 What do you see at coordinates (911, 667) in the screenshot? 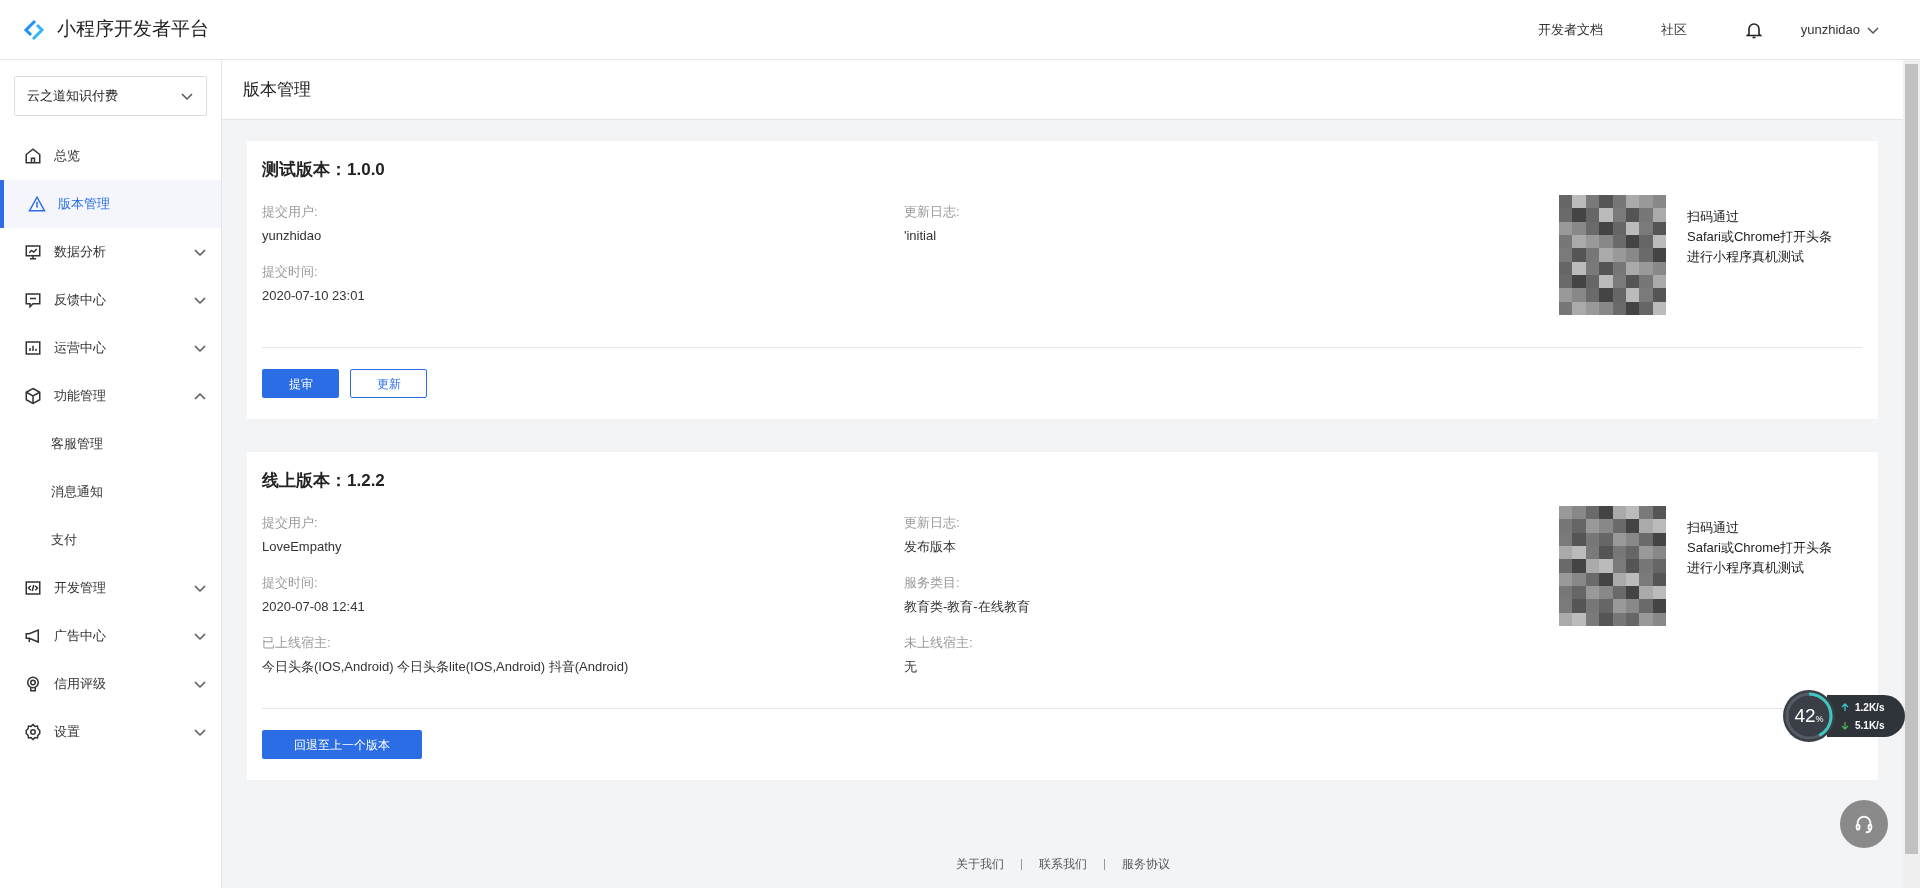
I see `field-value: 无` at bounding box center [911, 667].